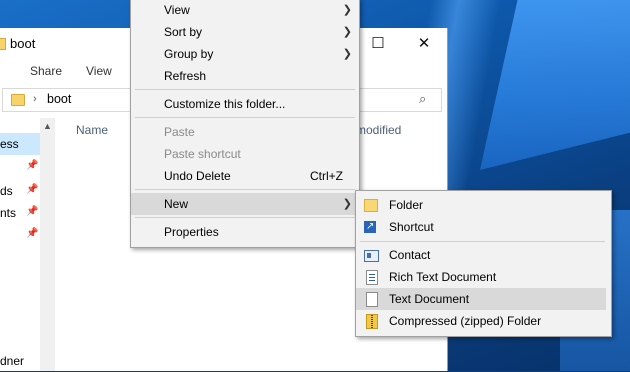 The image size is (630, 372). I want to click on breadcrumb-arrow-icon: ›, so click(35, 99).